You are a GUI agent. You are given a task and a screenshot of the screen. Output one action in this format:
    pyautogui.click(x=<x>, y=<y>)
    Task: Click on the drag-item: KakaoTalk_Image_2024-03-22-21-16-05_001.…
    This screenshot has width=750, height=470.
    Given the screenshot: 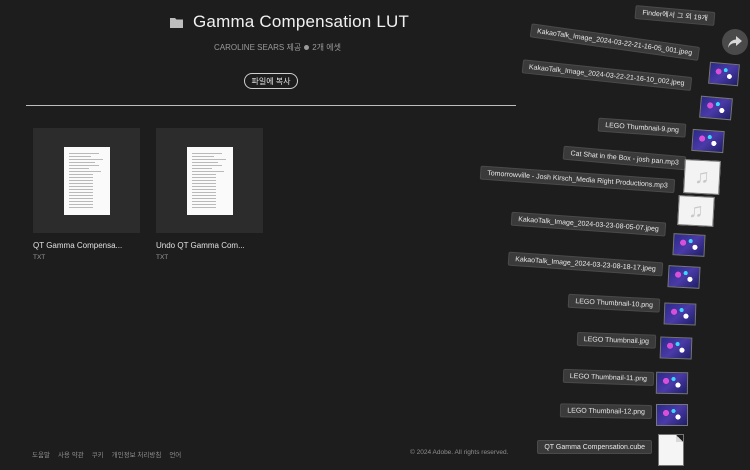 What is the action you would take?
    pyautogui.click(x=600, y=40)
    